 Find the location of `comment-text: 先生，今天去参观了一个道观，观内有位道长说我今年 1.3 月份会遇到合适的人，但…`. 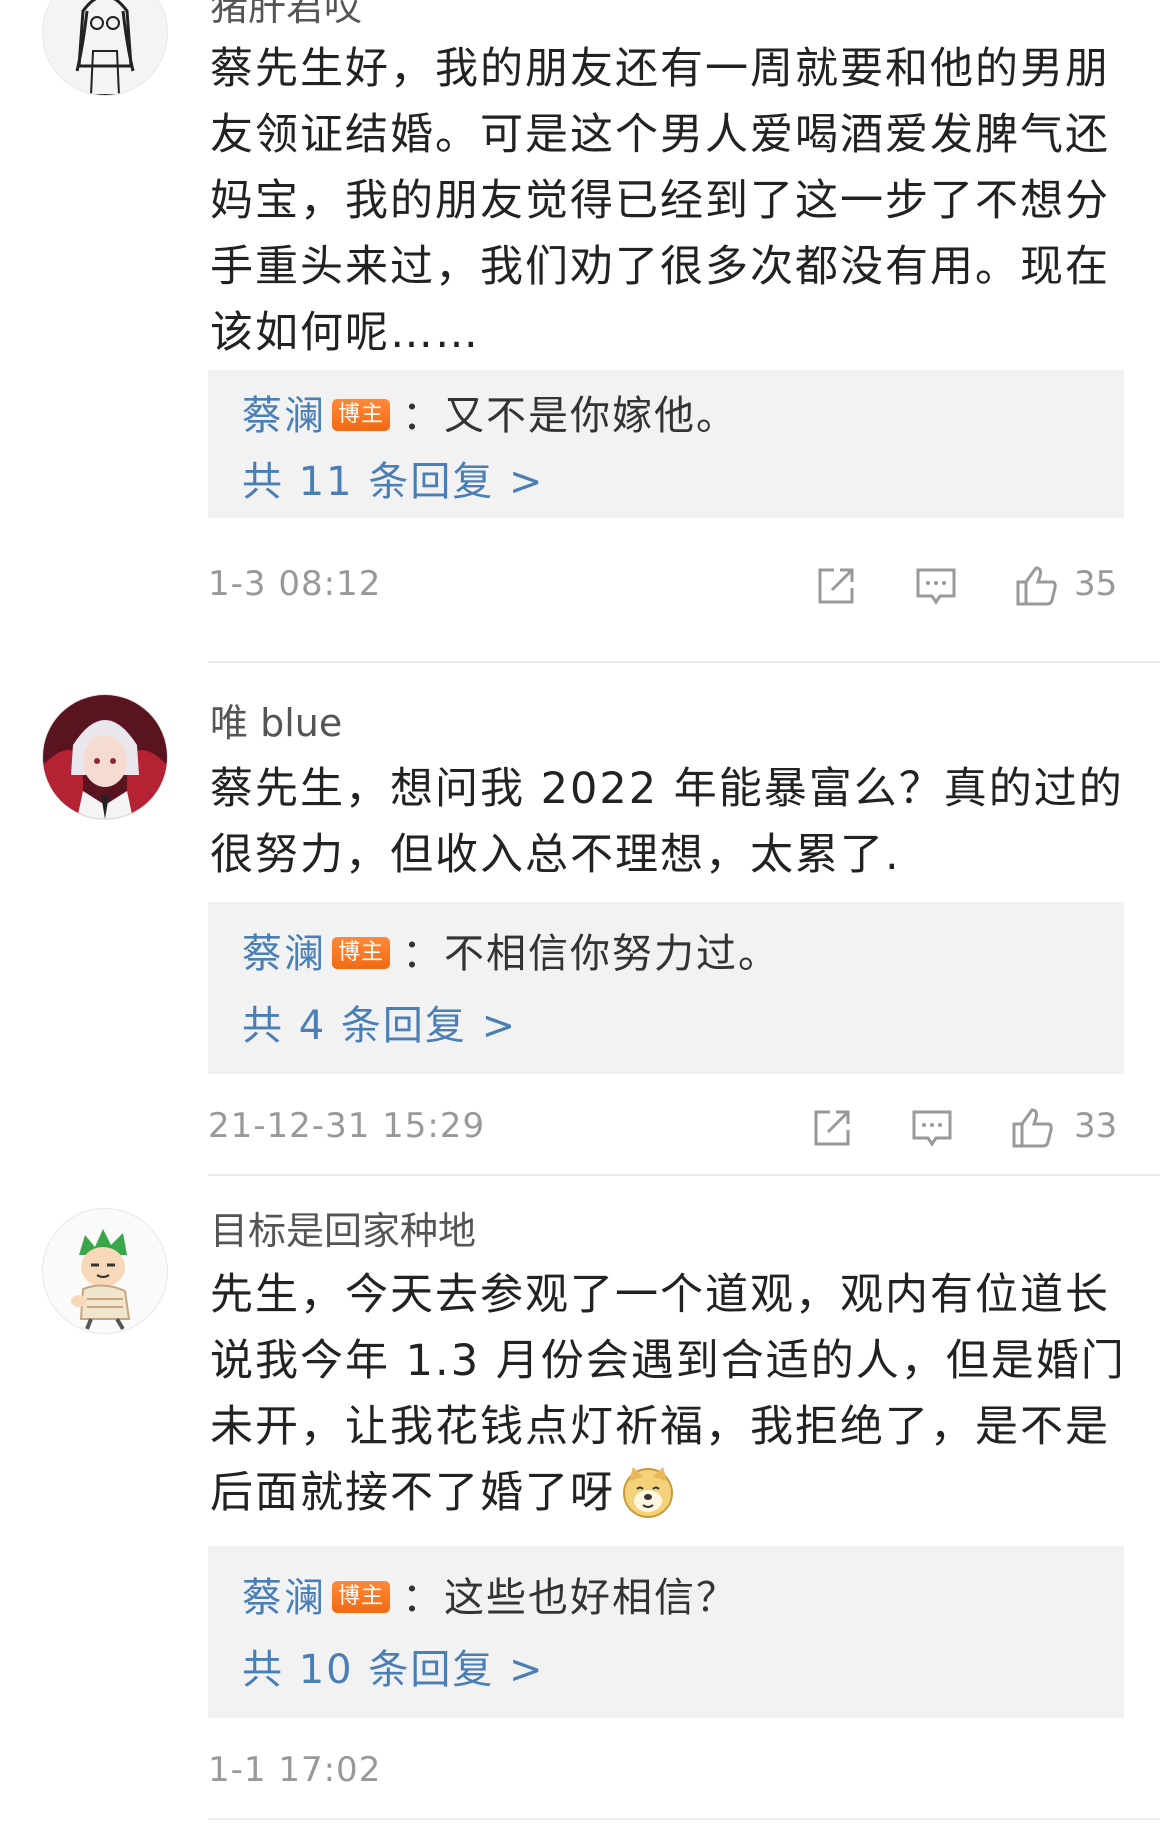

comment-text: 先生，今天去参观了一个道观，观内有位道长说我今年 1.3 月份会遇到合适的人，但… is located at coordinates (670, 1394).